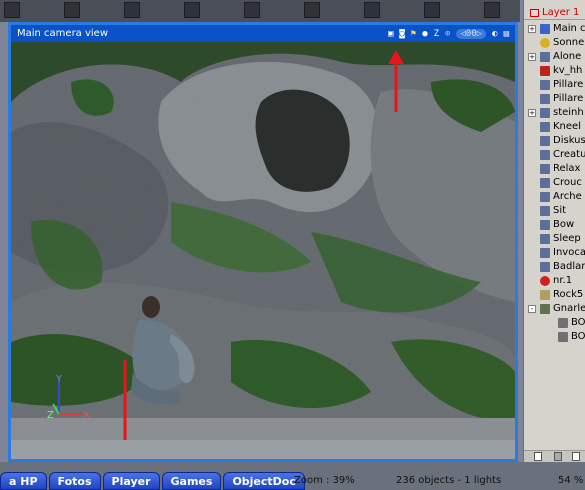 Image resolution: width=585 pixels, height=490 pixels. Describe the element at coordinates (436, 34) in the screenshot. I see `z-icon: Z` at that location.